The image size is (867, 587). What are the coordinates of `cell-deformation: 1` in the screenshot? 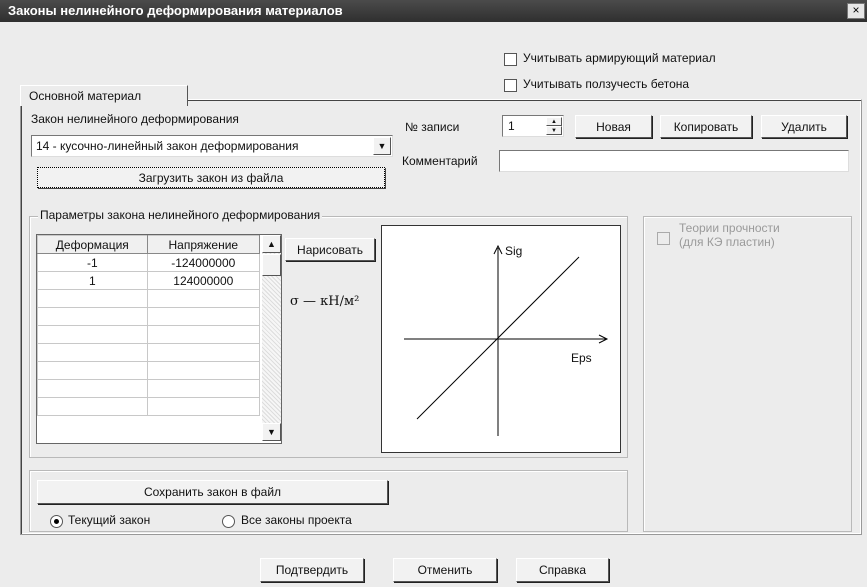 It's located at (92, 280).